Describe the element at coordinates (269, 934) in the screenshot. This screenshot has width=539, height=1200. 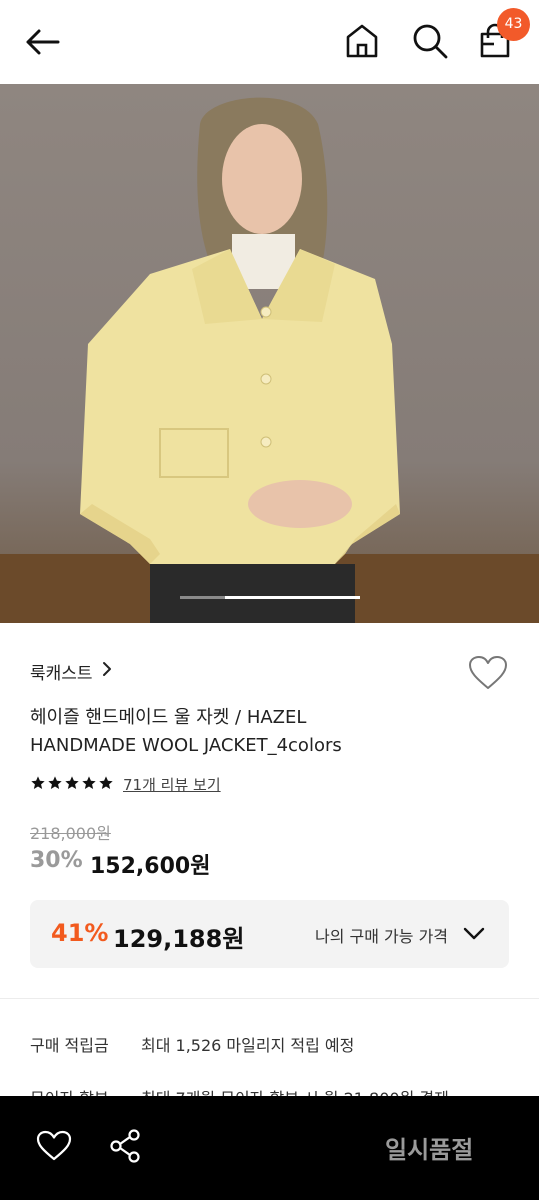
I see `my-price-box: 41% 129,188원 나의 구매 가능 가격` at that location.